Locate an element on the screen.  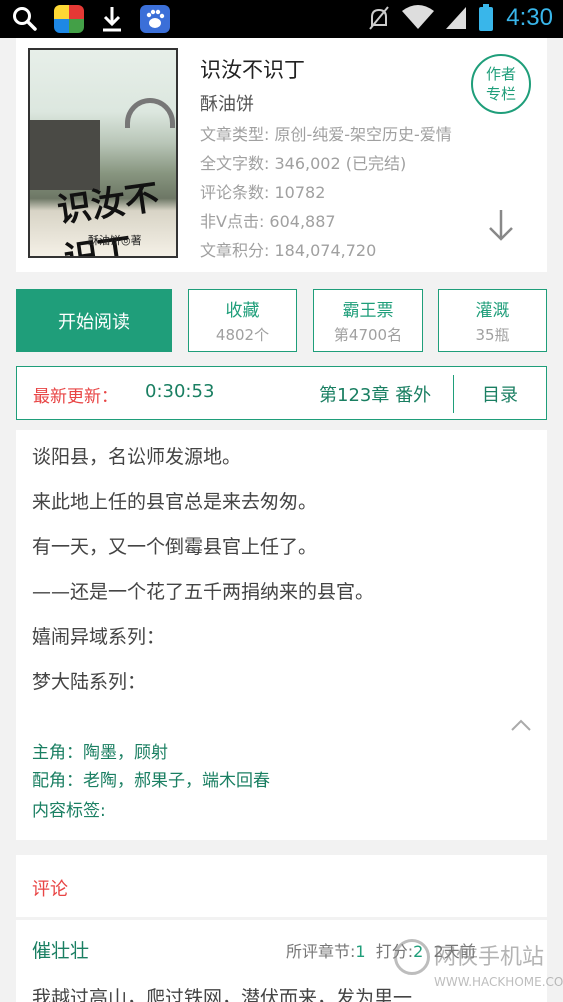
wifi-icon is located at coordinates (418, 17).